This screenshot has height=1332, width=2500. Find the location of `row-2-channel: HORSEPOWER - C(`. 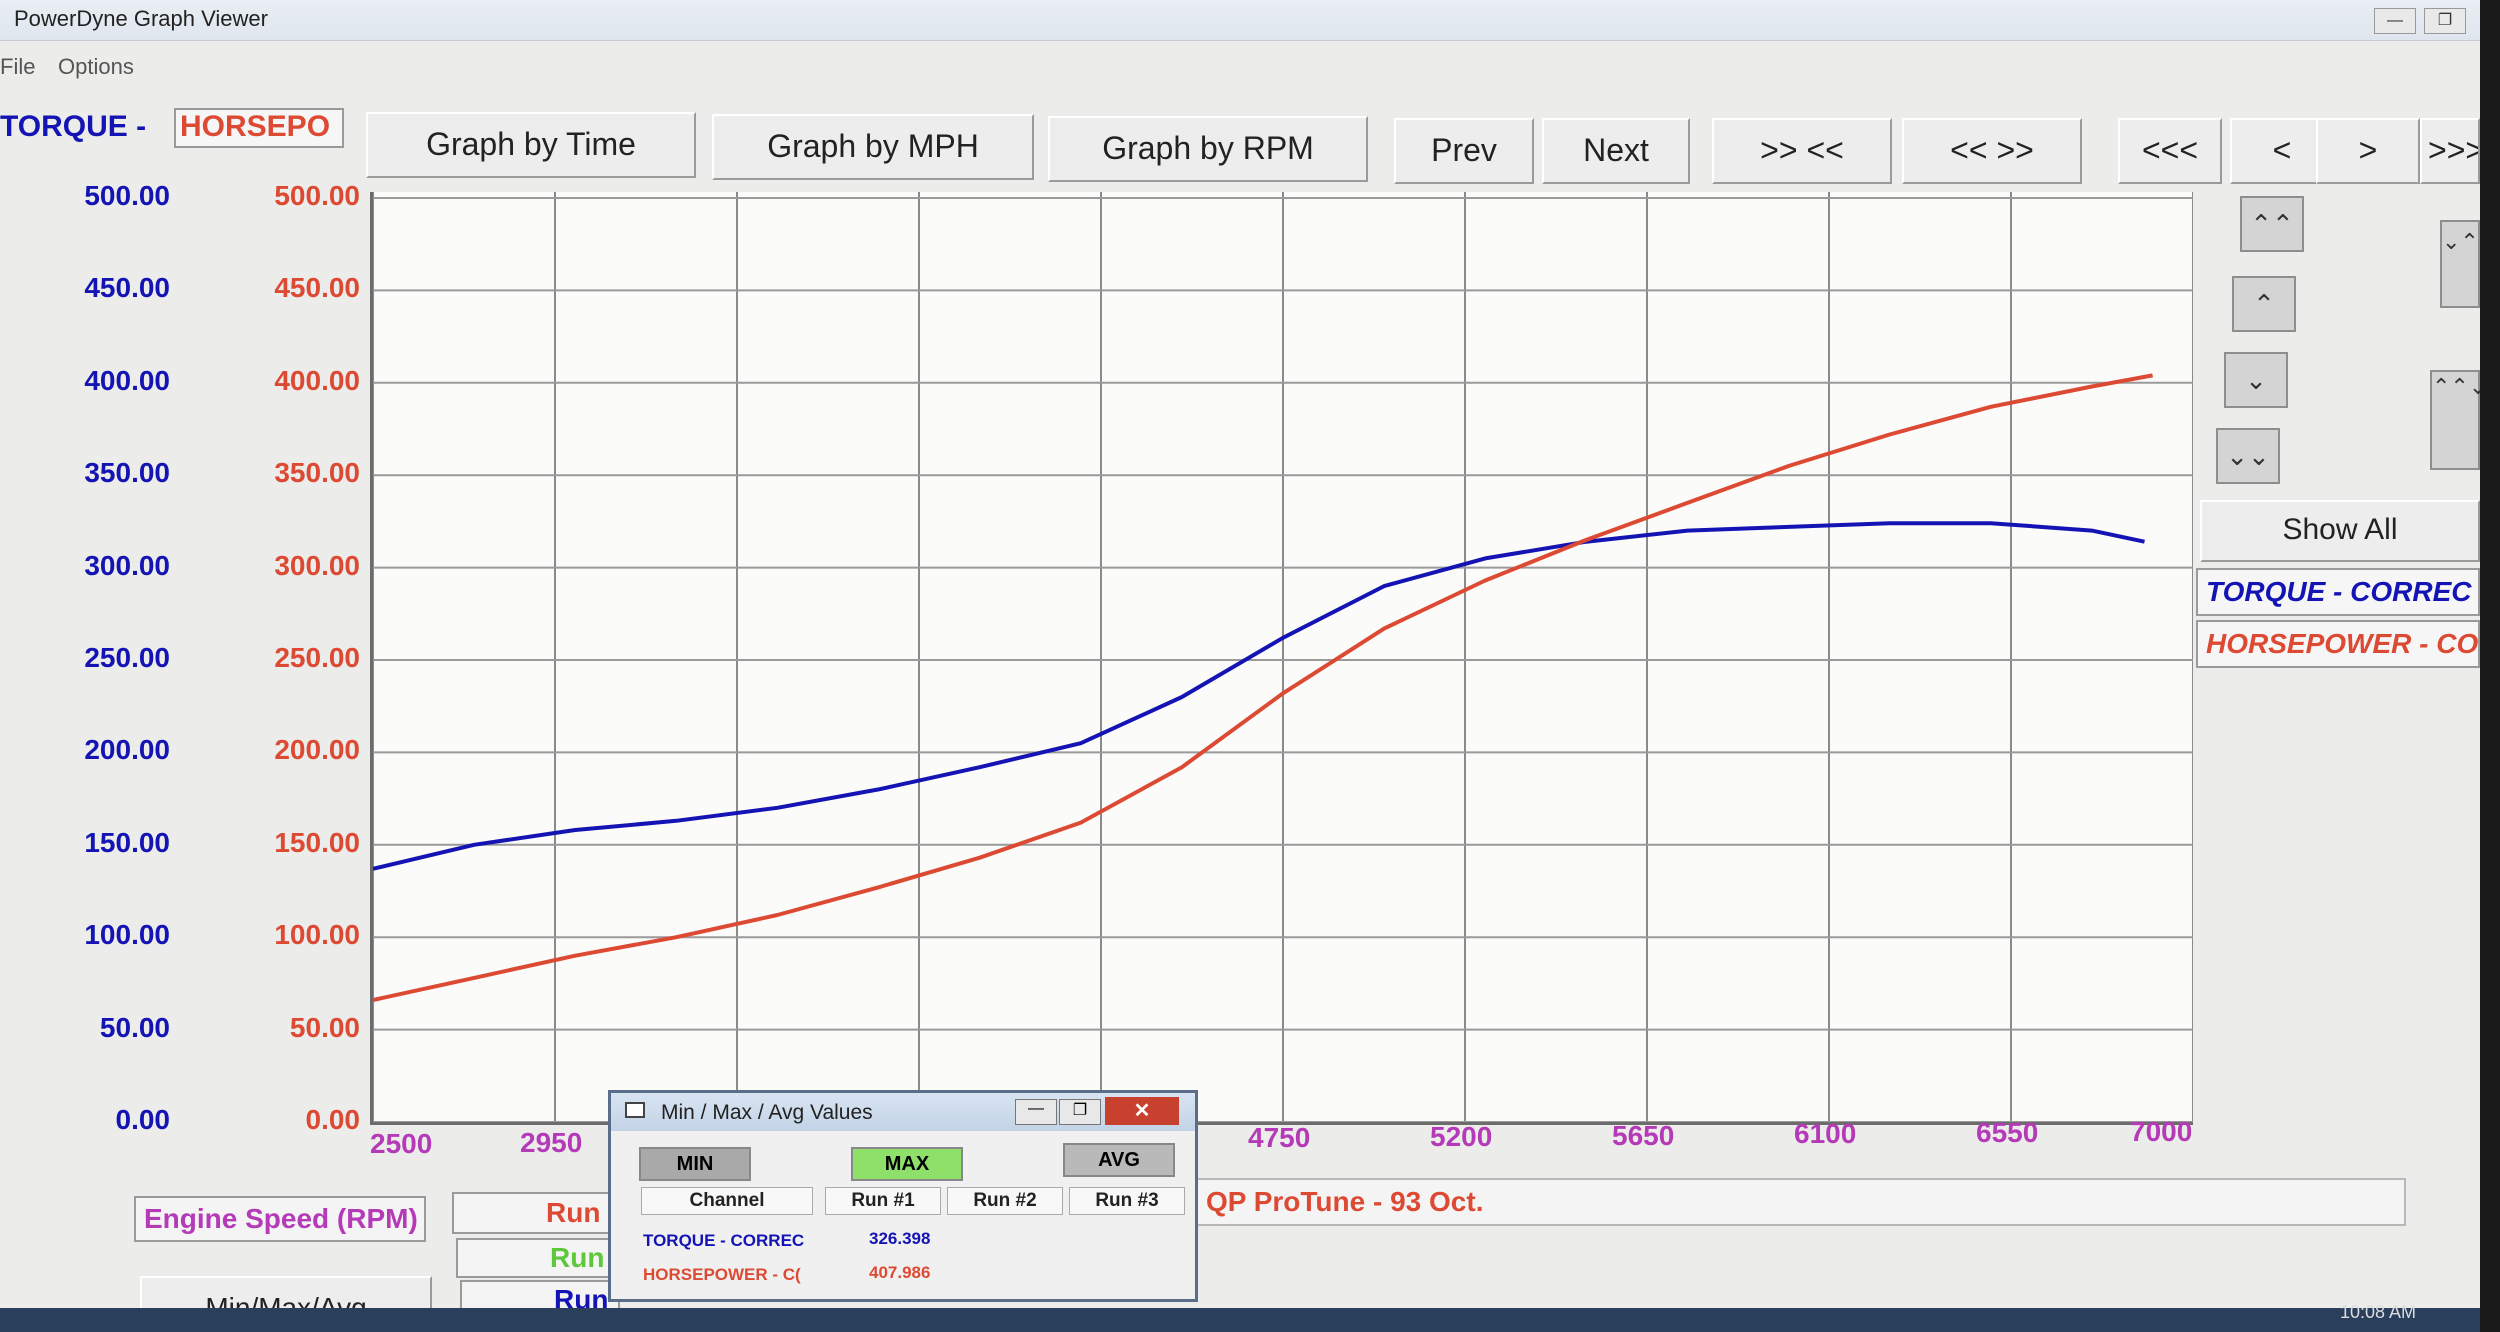

row-2-channel: HORSEPOWER - C( is located at coordinates (722, 1274).